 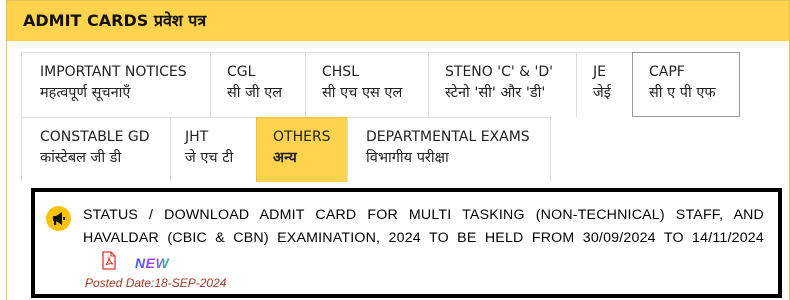 What do you see at coordinates (197, 137) in the screenshot?
I see `tab-label-en: JHT` at bounding box center [197, 137].